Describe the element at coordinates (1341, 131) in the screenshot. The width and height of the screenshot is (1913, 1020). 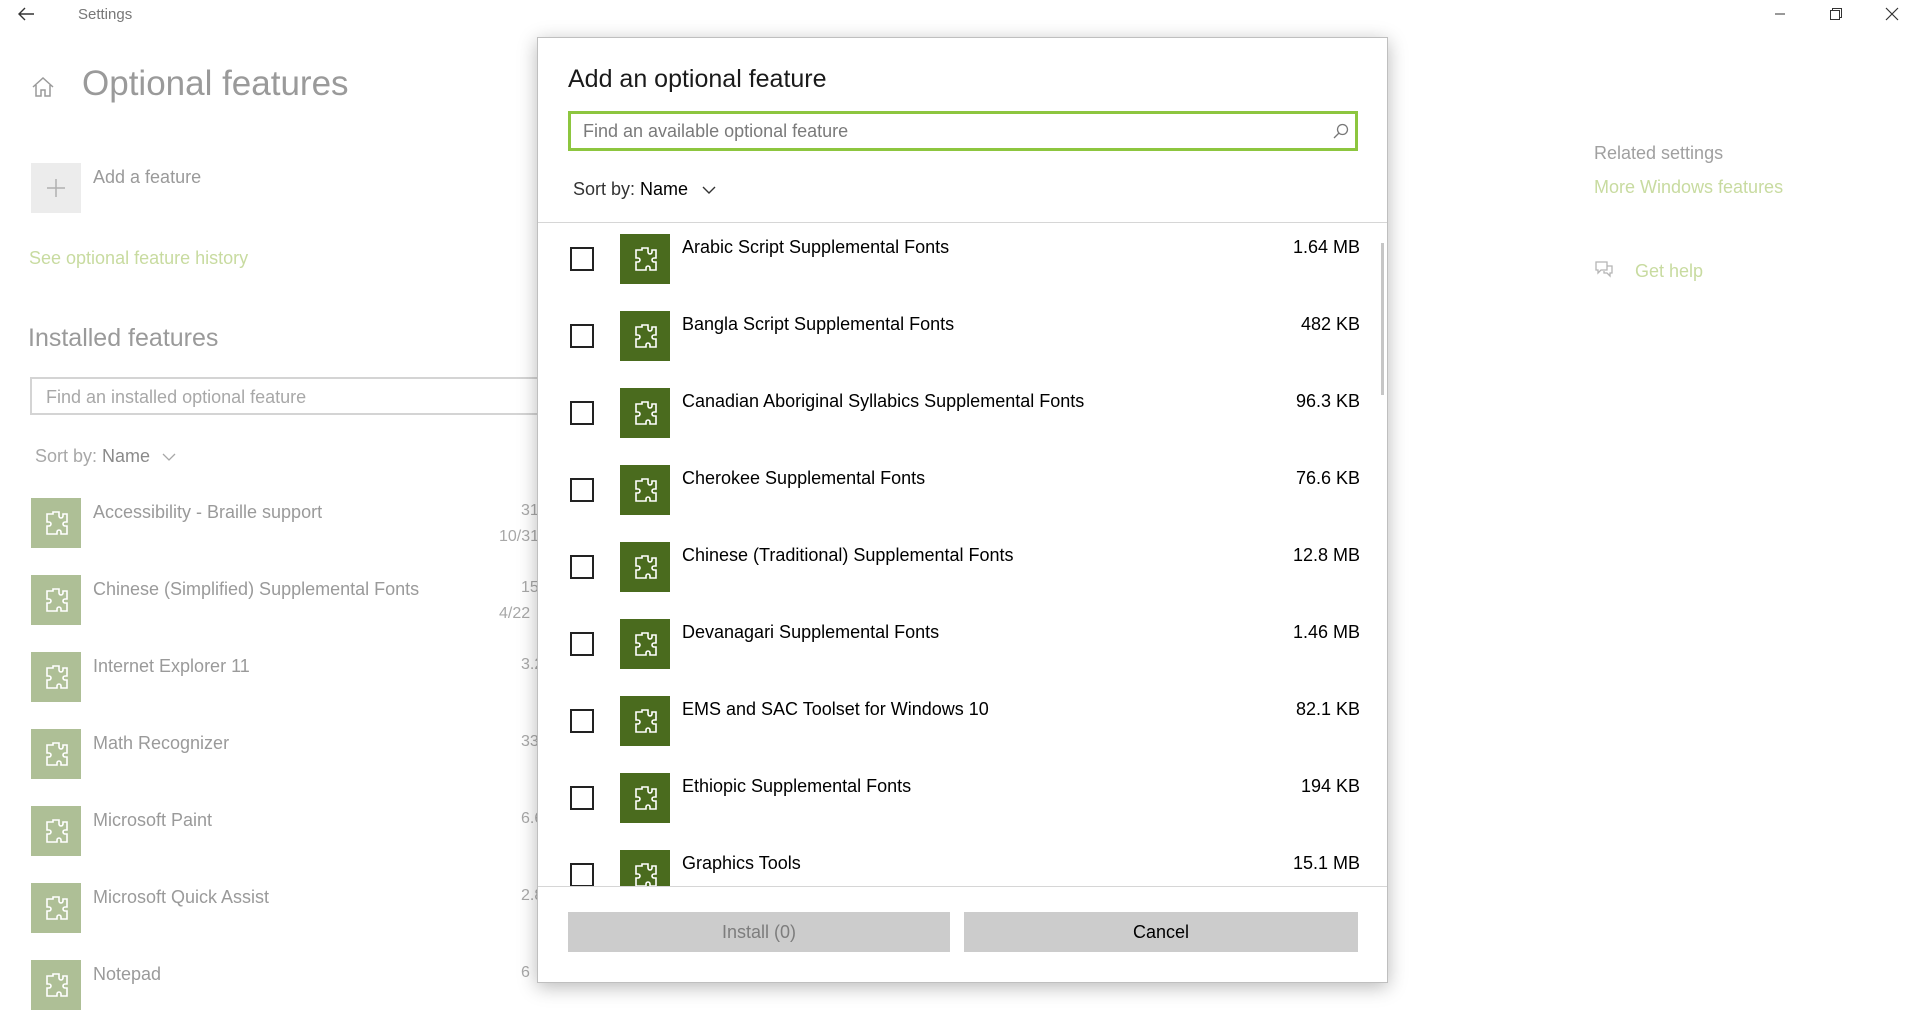
I see `search-icon` at that location.